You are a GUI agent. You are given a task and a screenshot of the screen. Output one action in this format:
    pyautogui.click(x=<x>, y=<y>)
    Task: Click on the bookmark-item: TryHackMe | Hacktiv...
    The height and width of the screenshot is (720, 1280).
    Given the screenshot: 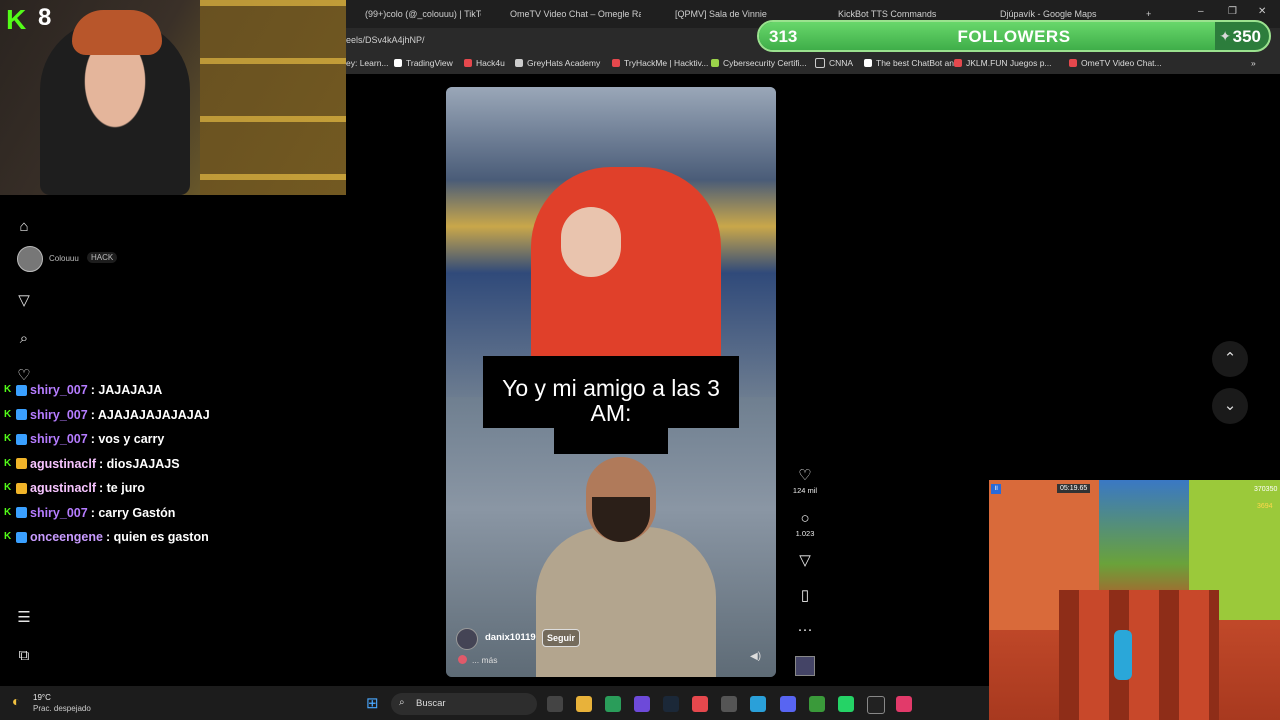 What is the action you would take?
    pyautogui.click(x=660, y=63)
    